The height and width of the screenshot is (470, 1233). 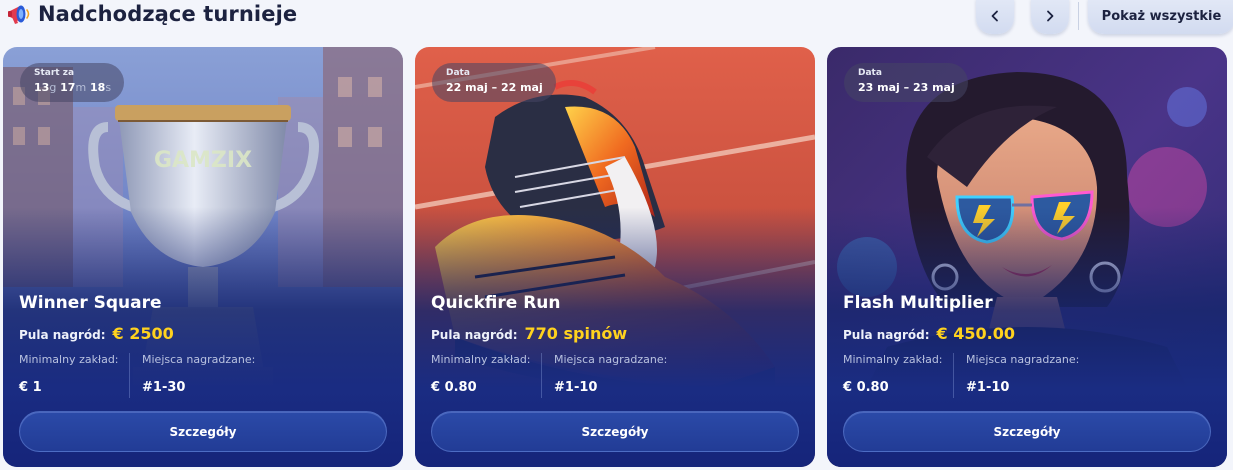 What do you see at coordinates (203, 160) in the screenshot?
I see `svg-text: GAMZIX` at bounding box center [203, 160].